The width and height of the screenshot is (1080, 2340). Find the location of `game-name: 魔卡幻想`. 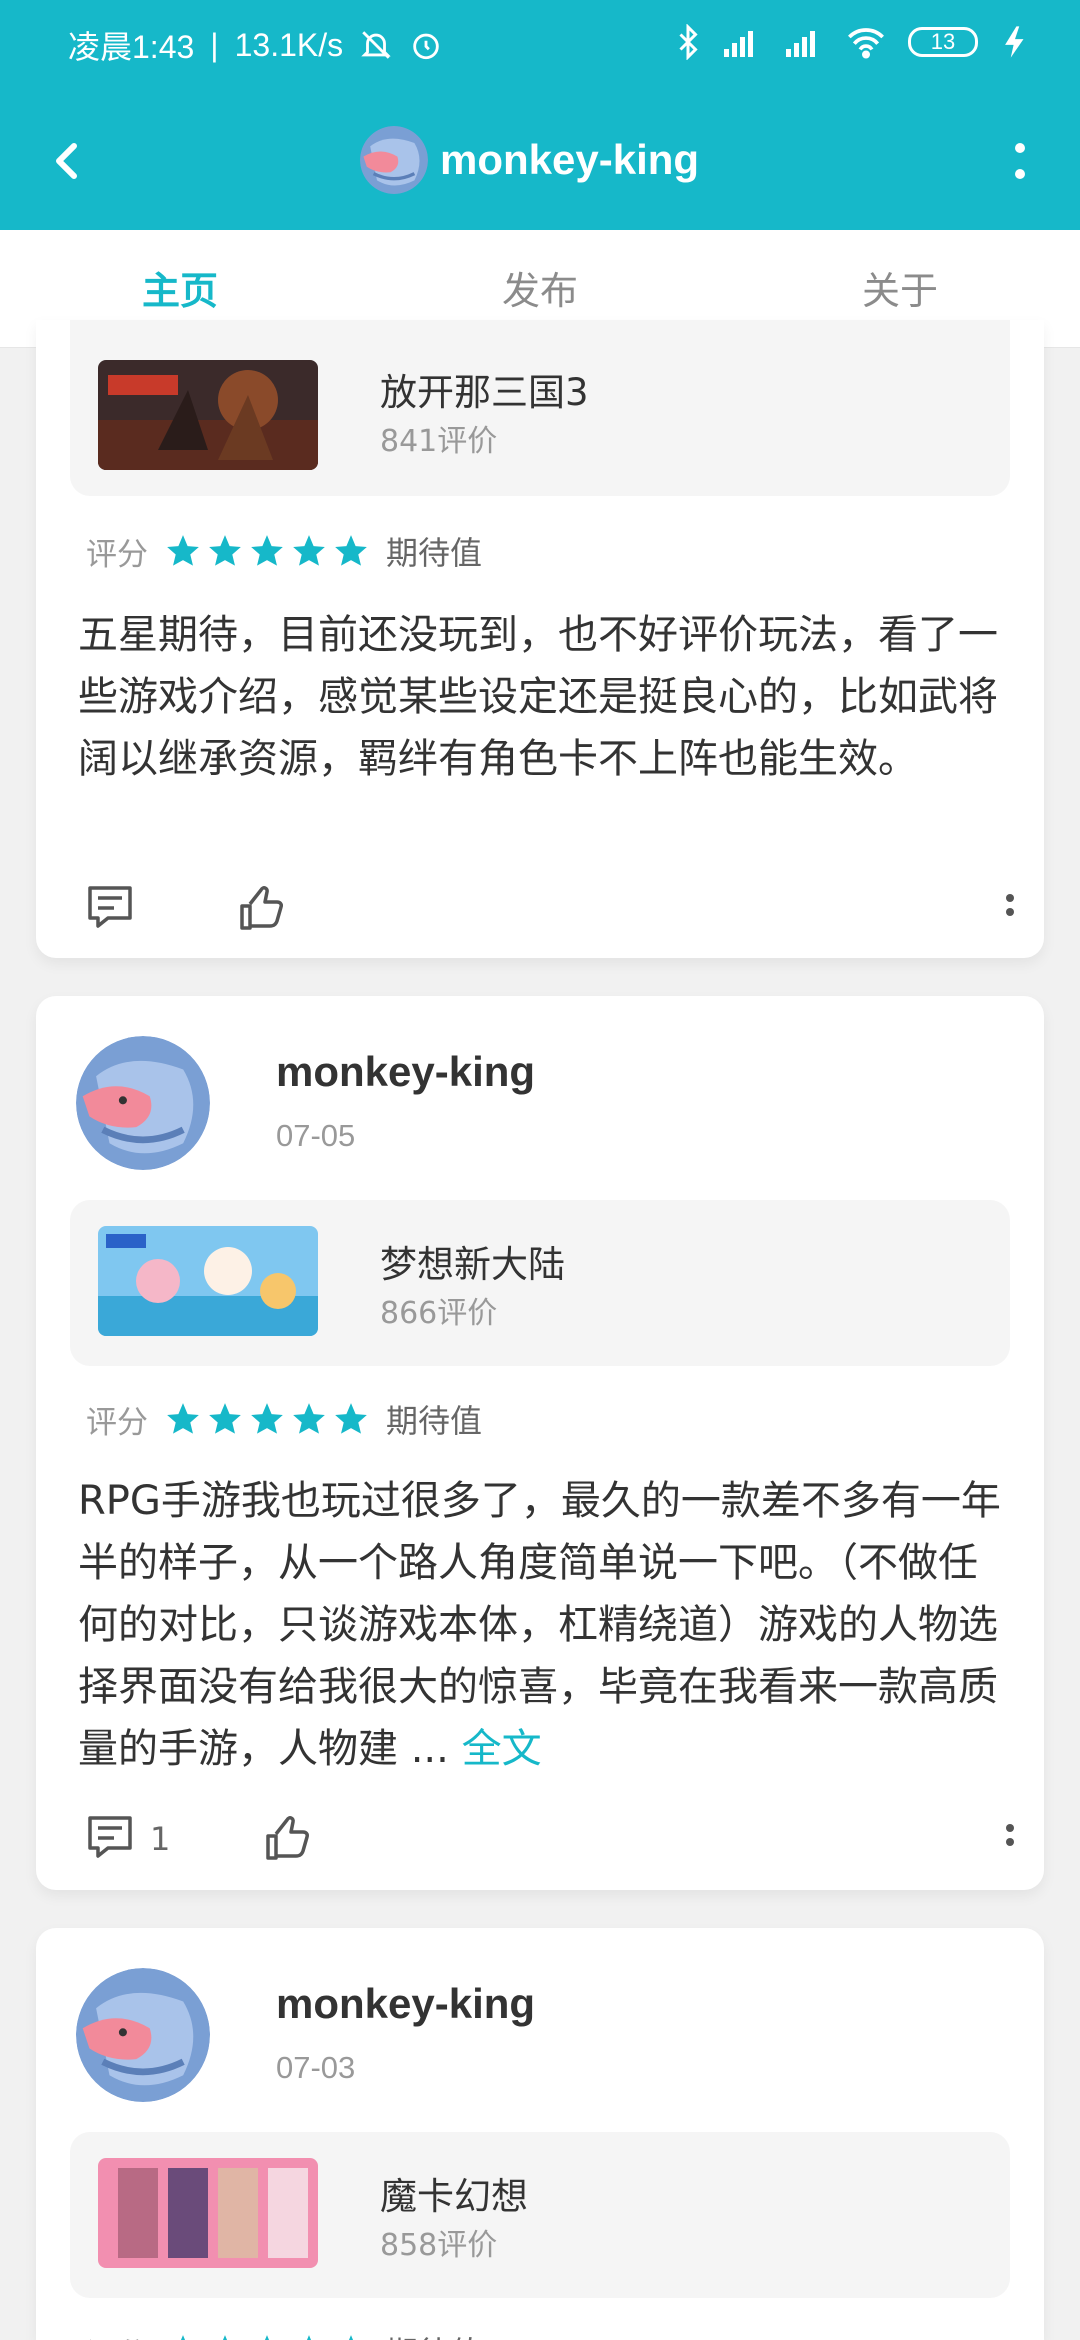

game-name: 魔卡幻想 is located at coordinates (454, 2196).